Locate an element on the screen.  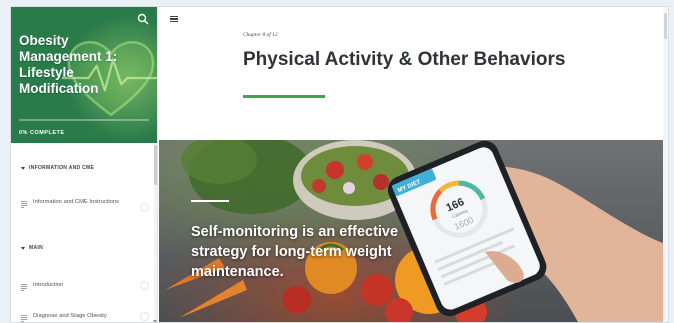
toc-section-information: INFORMATION AND CME is located at coordinates (57, 168).